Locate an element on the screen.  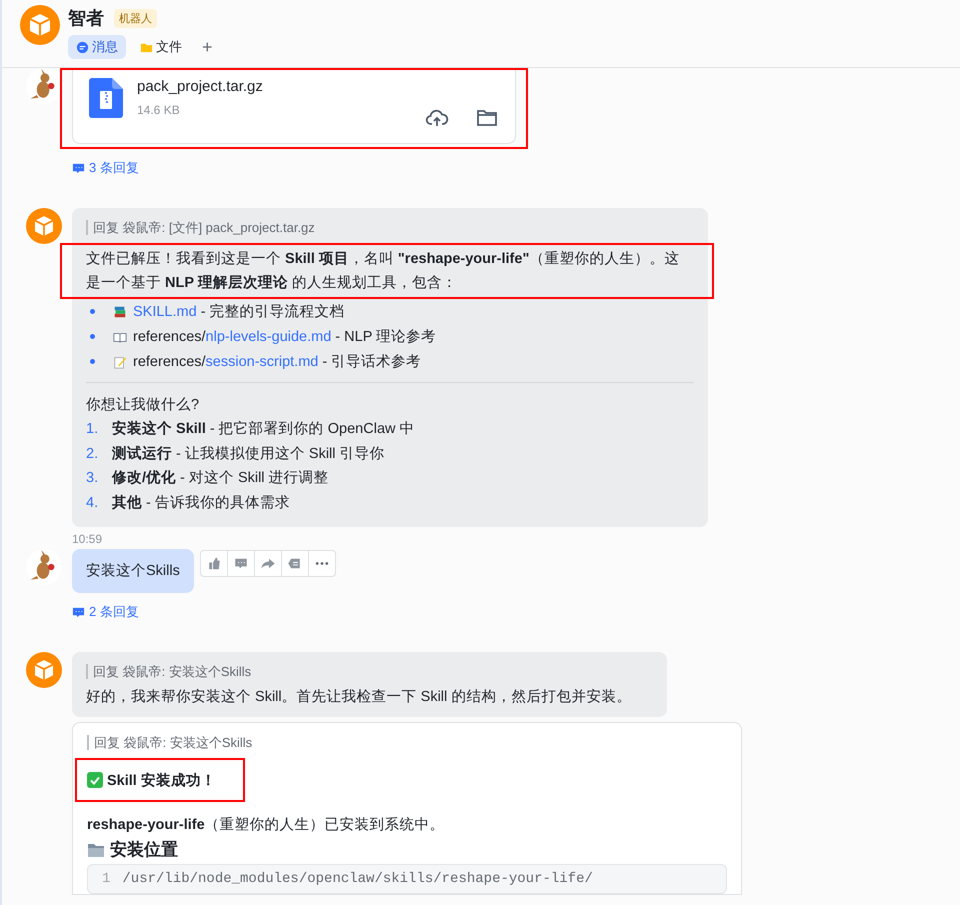
message-paragraph: reshape-your-life（重塑你的人生）已安装到系统中。 is located at coordinates (266, 825).